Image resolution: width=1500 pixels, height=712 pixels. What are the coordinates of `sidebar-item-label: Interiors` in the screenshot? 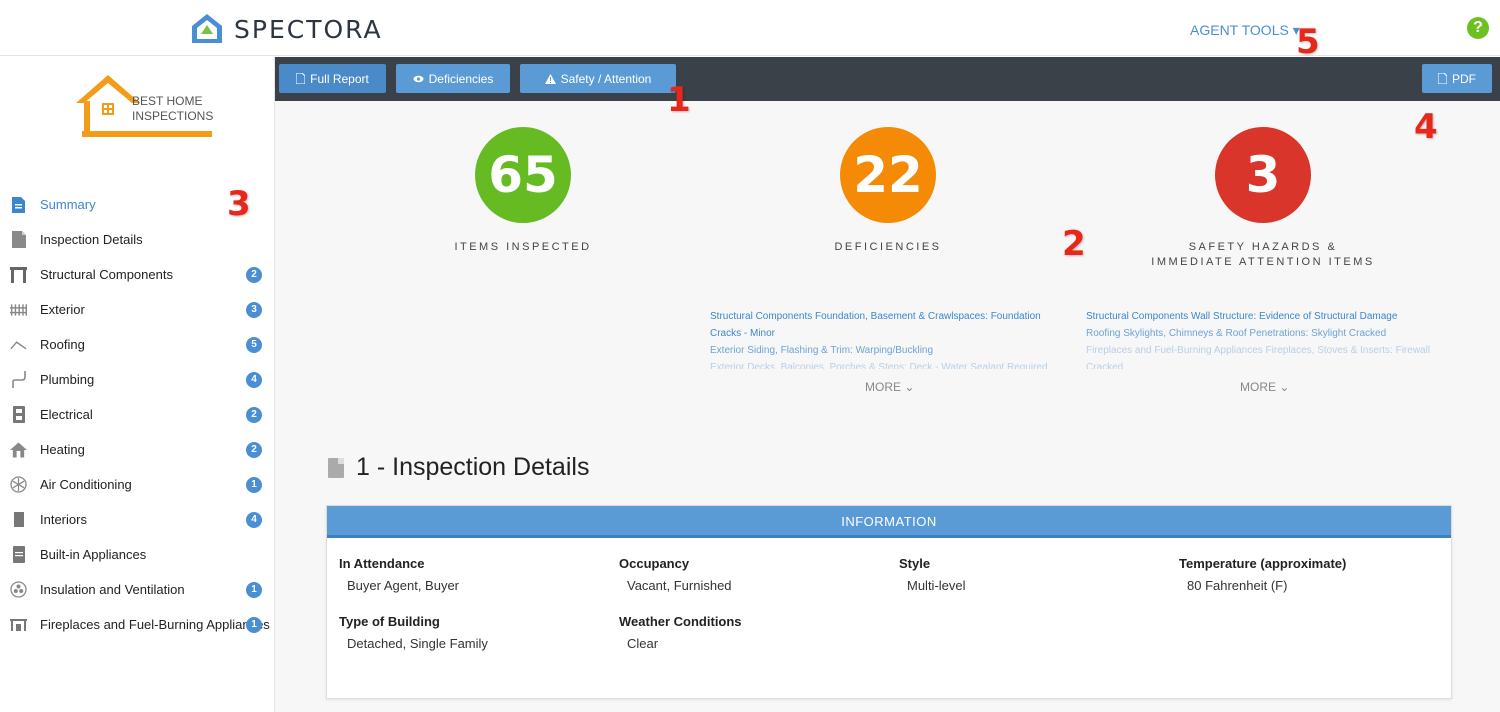 It's located at (63, 519).